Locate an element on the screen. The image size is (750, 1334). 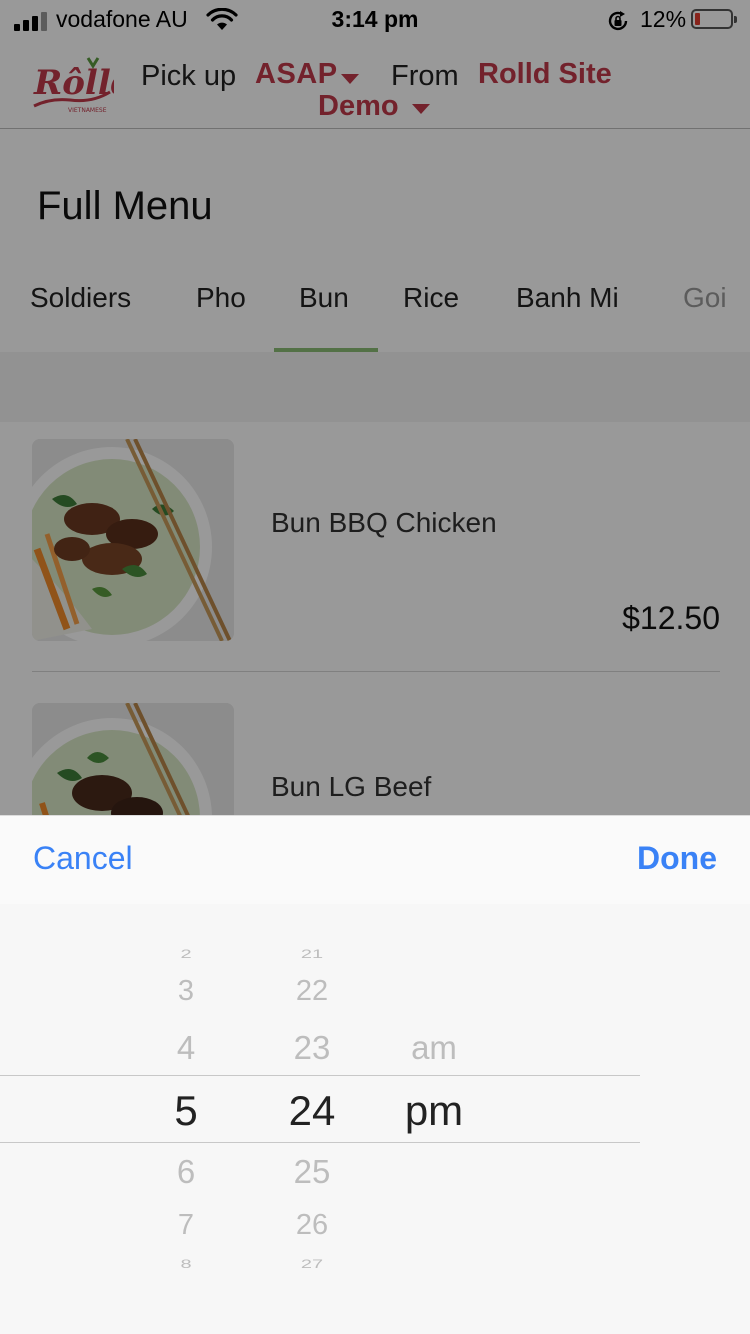
hour-option-selected: 5 is located at coordinates (186, 1111).